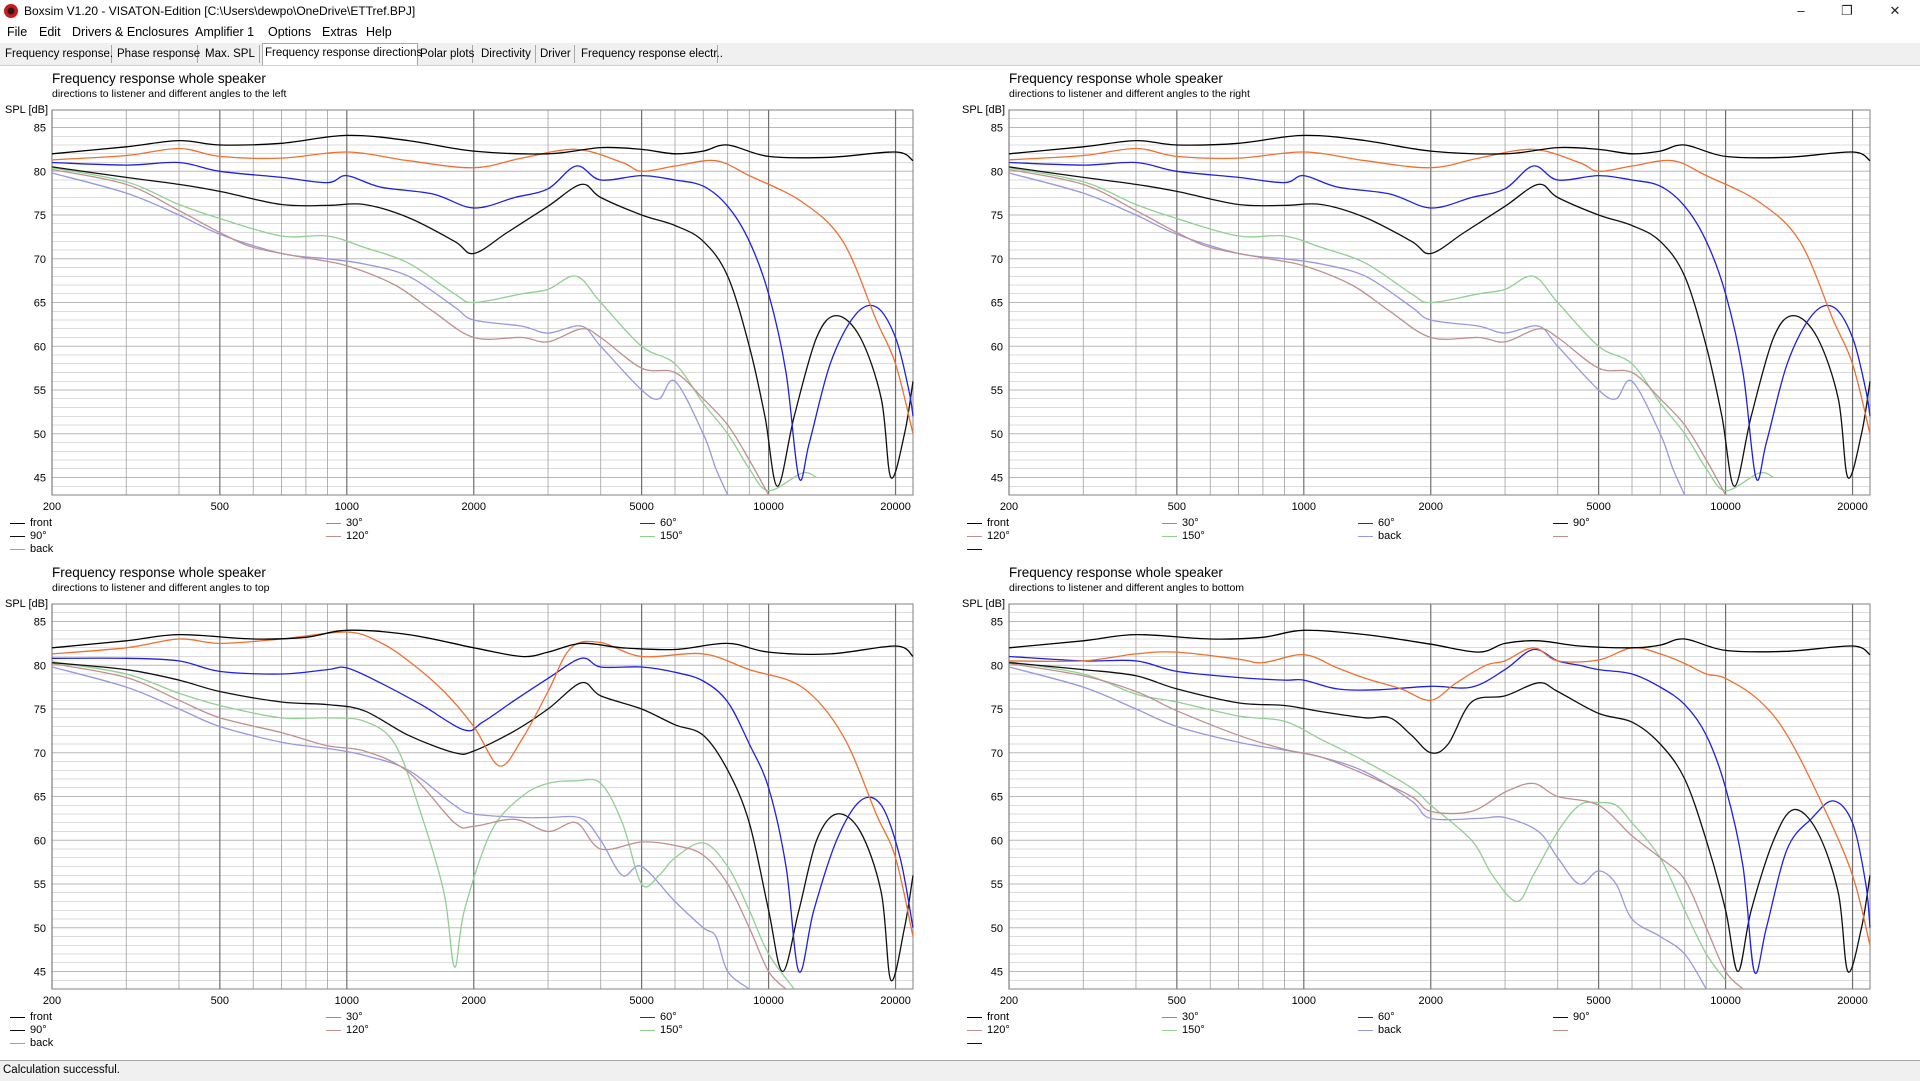 Image resolution: width=1920 pixels, height=1081 pixels. Describe the element at coordinates (224, 32) in the screenshot. I see `menu-amplifier: Amplifier 1` at that location.